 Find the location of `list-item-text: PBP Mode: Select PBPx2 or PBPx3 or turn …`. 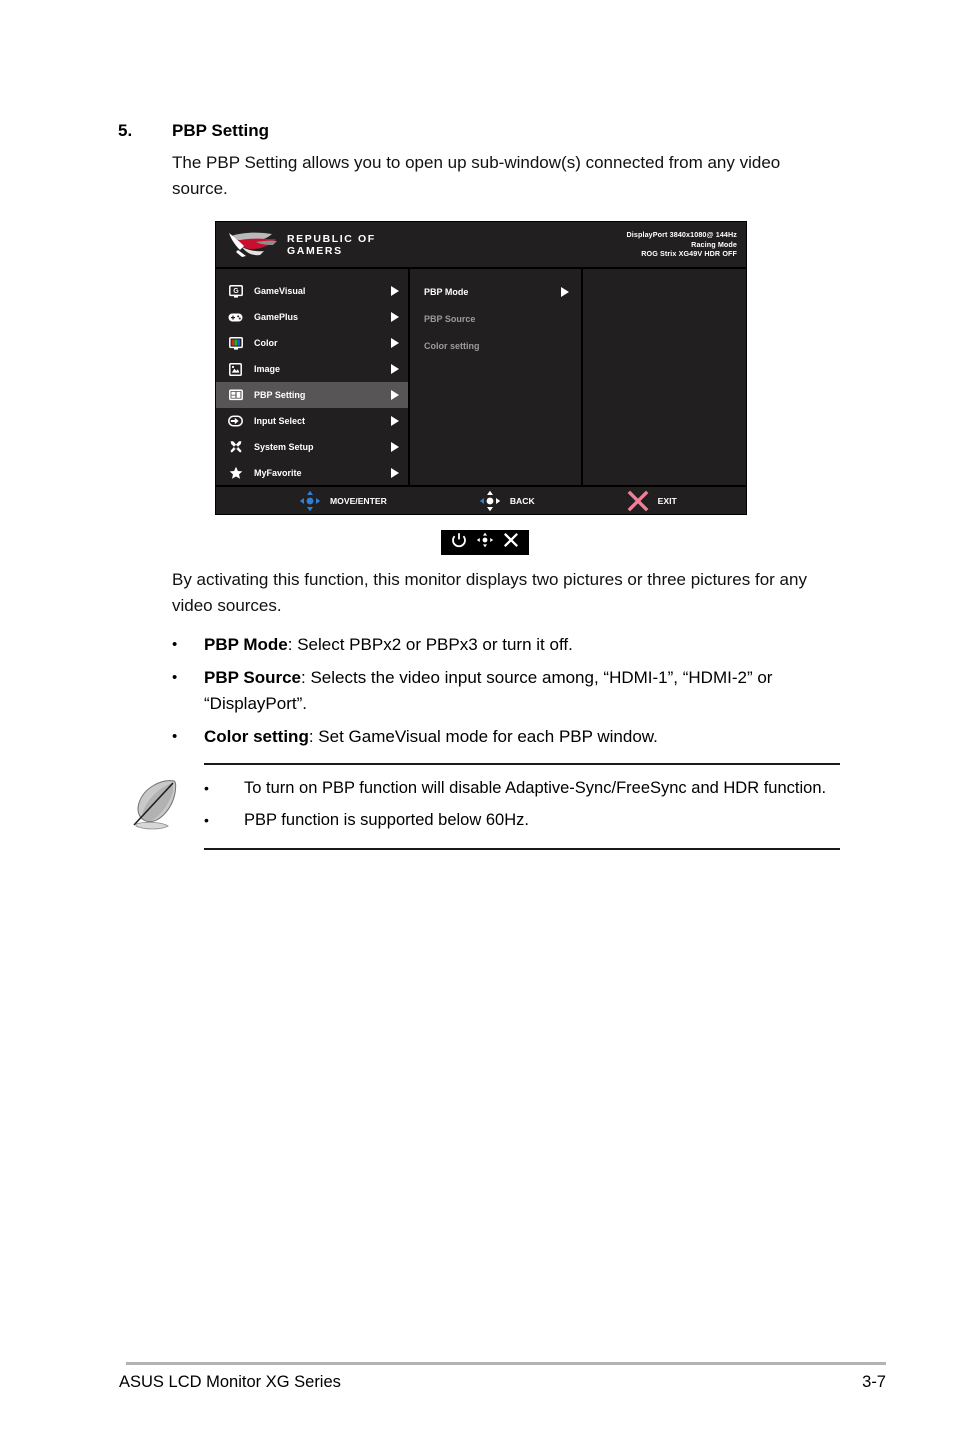

list-item-text: PBP Mode: Select PBPx2 or PBPx3 or turn … is located at coordinates (522, 645).